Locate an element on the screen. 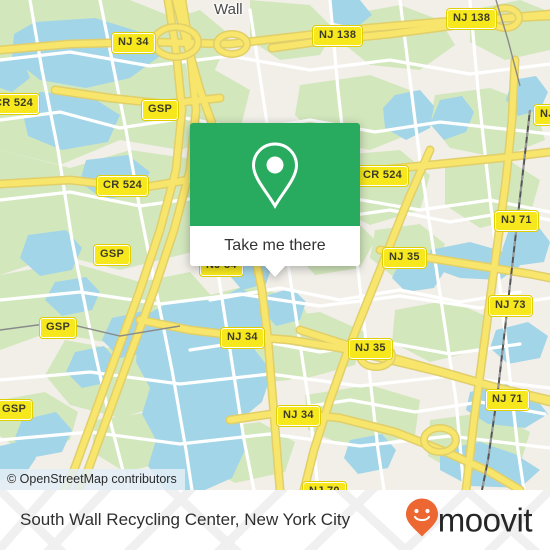 This screenshot has width=550, height=550. shield-nj-34-top: NJ 34 is located at coordinates (133, 43).